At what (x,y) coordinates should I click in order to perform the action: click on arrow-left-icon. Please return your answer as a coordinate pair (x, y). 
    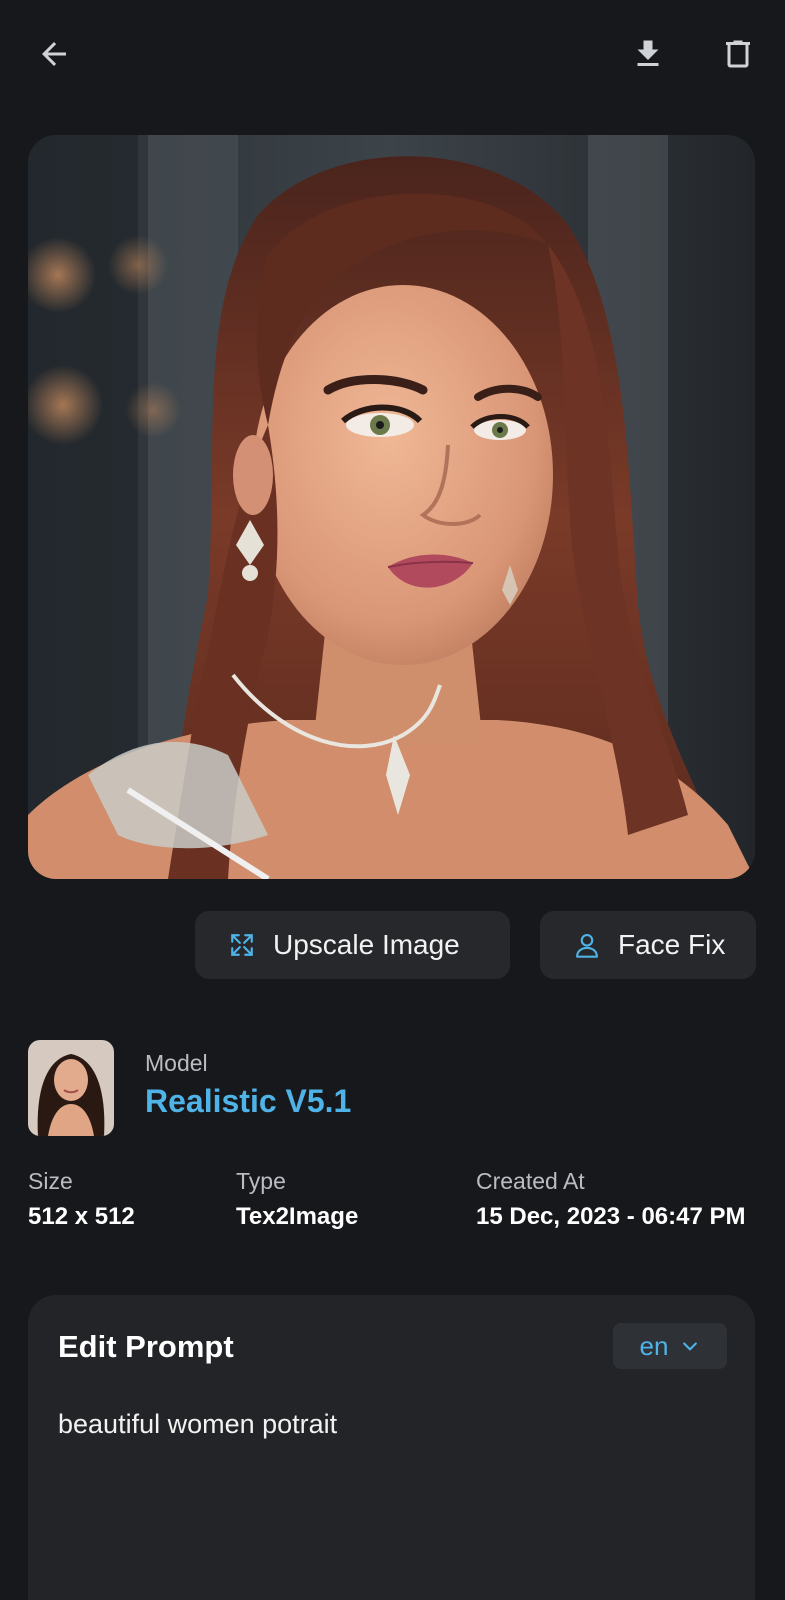
    Looking at the image, I should click on (54, 54).